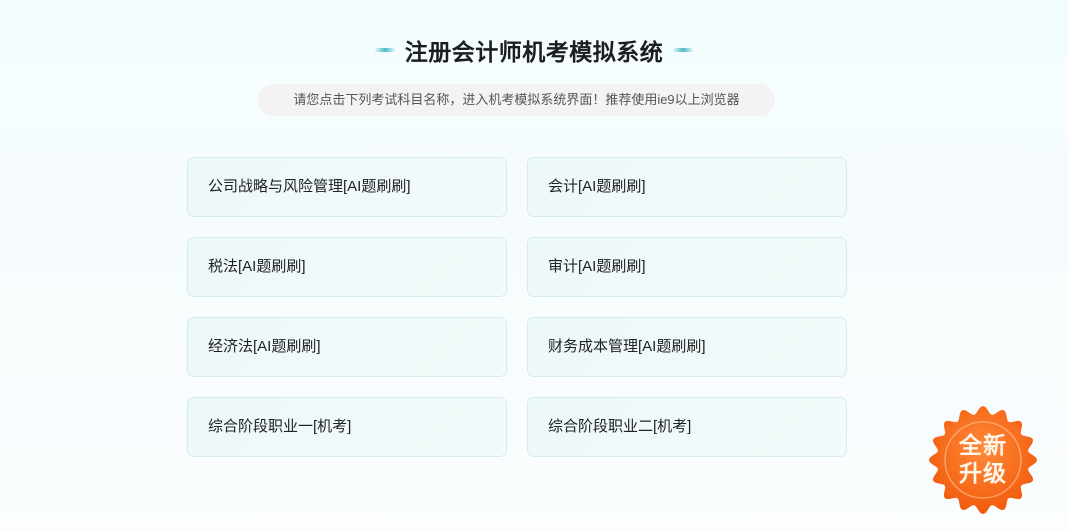  Describe the element at coordinates (983, 445) in the screenshot. I see `badge-line1: 全新` at that location.